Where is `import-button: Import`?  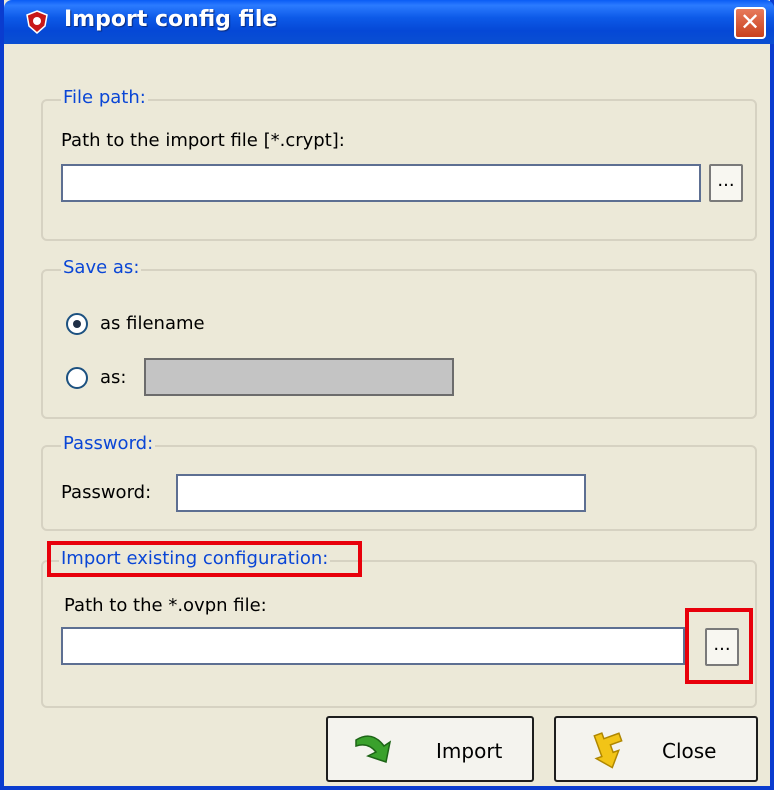 import-button: Import is located at coordinates (430, 749).